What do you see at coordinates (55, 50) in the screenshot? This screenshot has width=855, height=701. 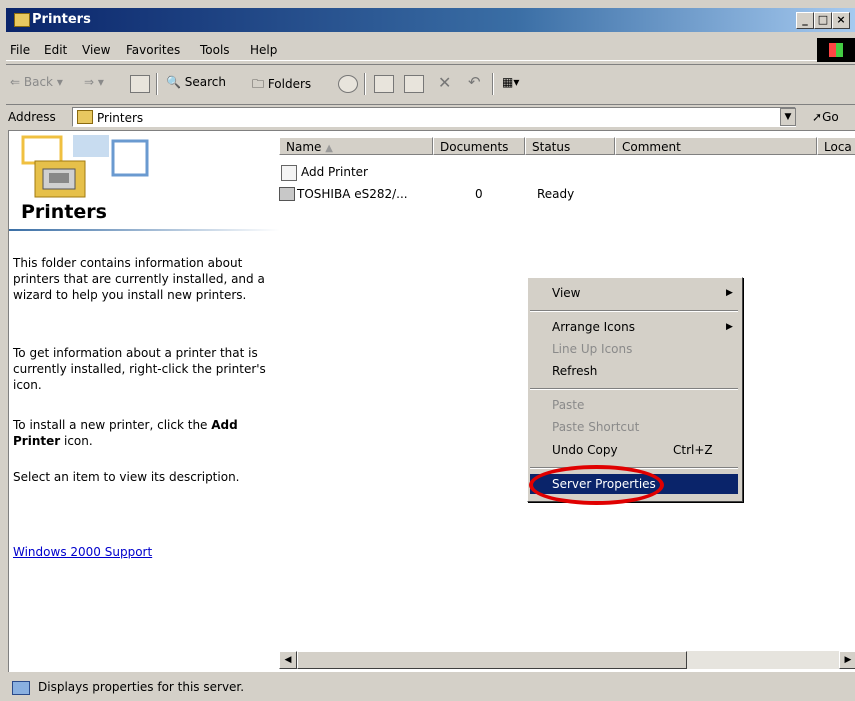 I see `menu-edit: Edit` at bounding box center [55, 50].